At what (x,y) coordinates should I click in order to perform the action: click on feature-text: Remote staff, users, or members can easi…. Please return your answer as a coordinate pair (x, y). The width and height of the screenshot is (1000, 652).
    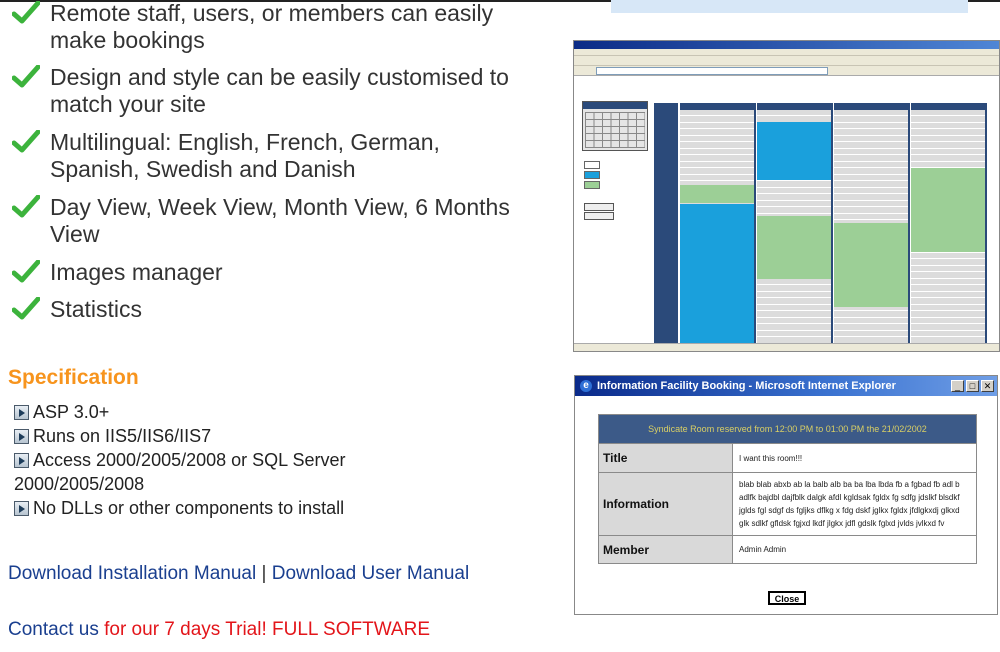
    Looking at the image, I should click on (272, 26).